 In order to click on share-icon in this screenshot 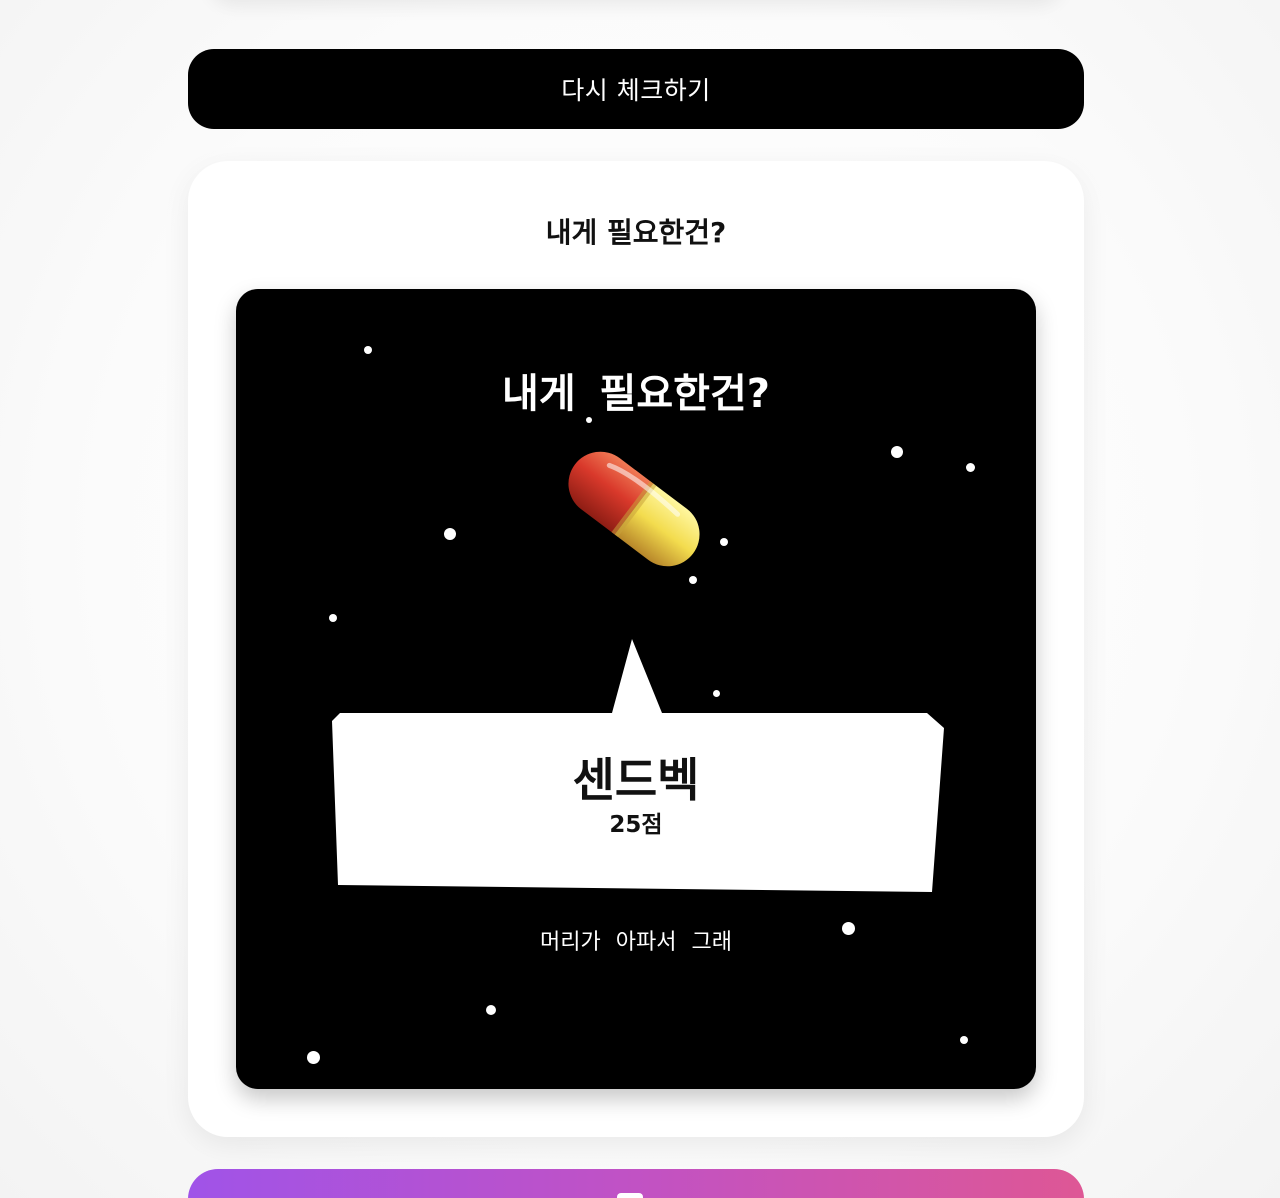, I will do `click(630, 1195)`.